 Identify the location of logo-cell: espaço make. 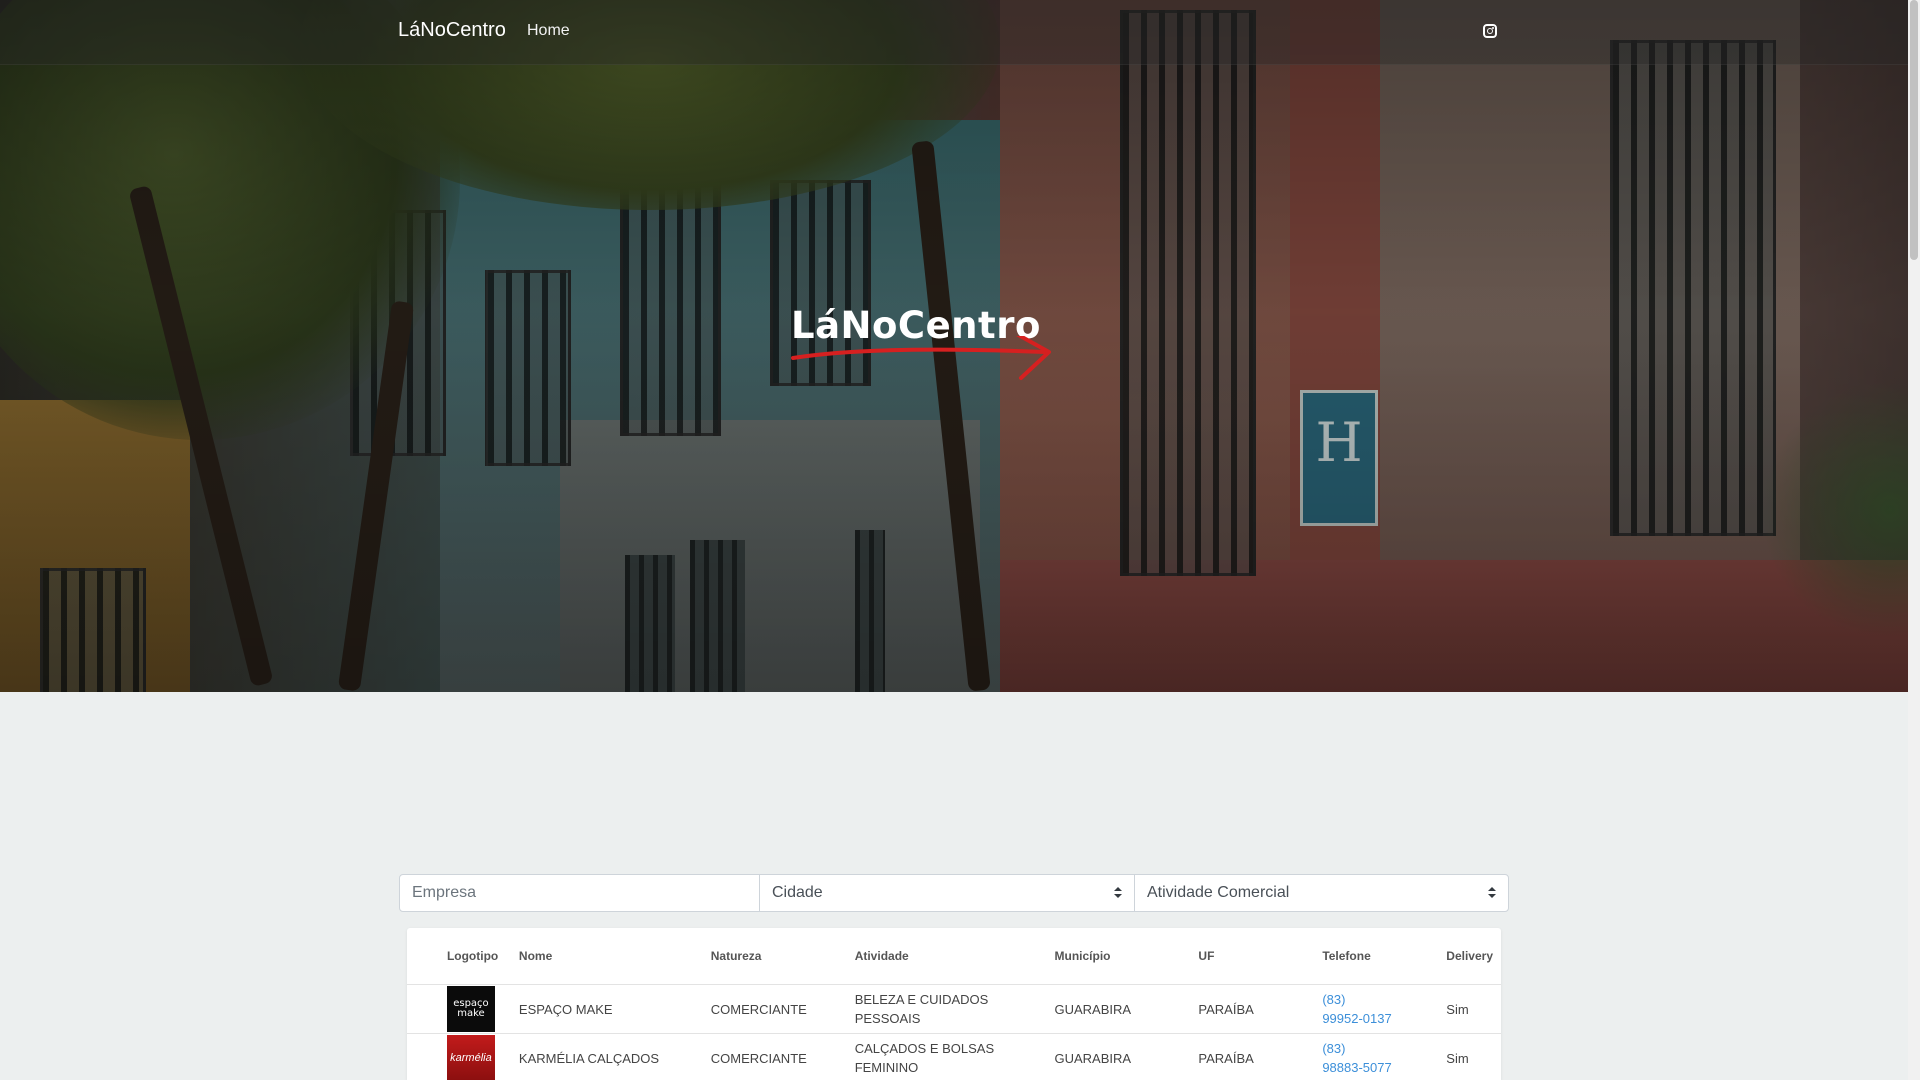
(474, 1009).